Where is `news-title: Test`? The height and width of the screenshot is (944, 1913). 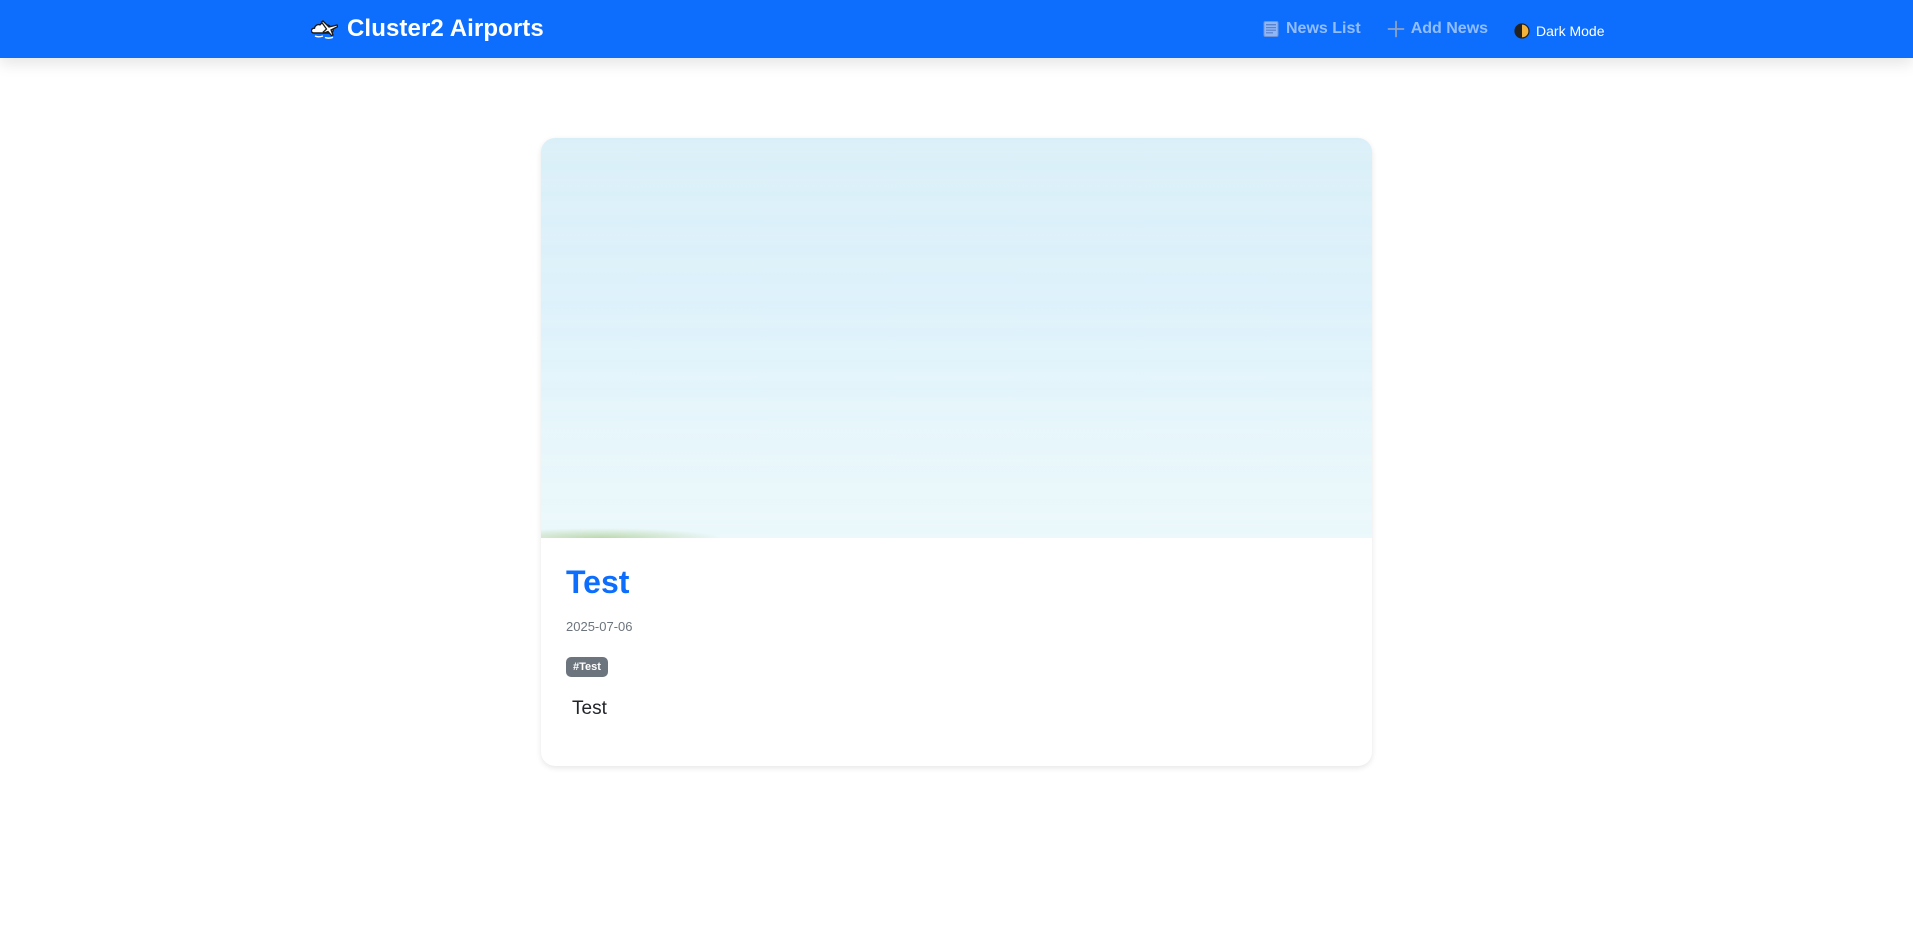
news-title: Test is located at coordinates (598, 582).